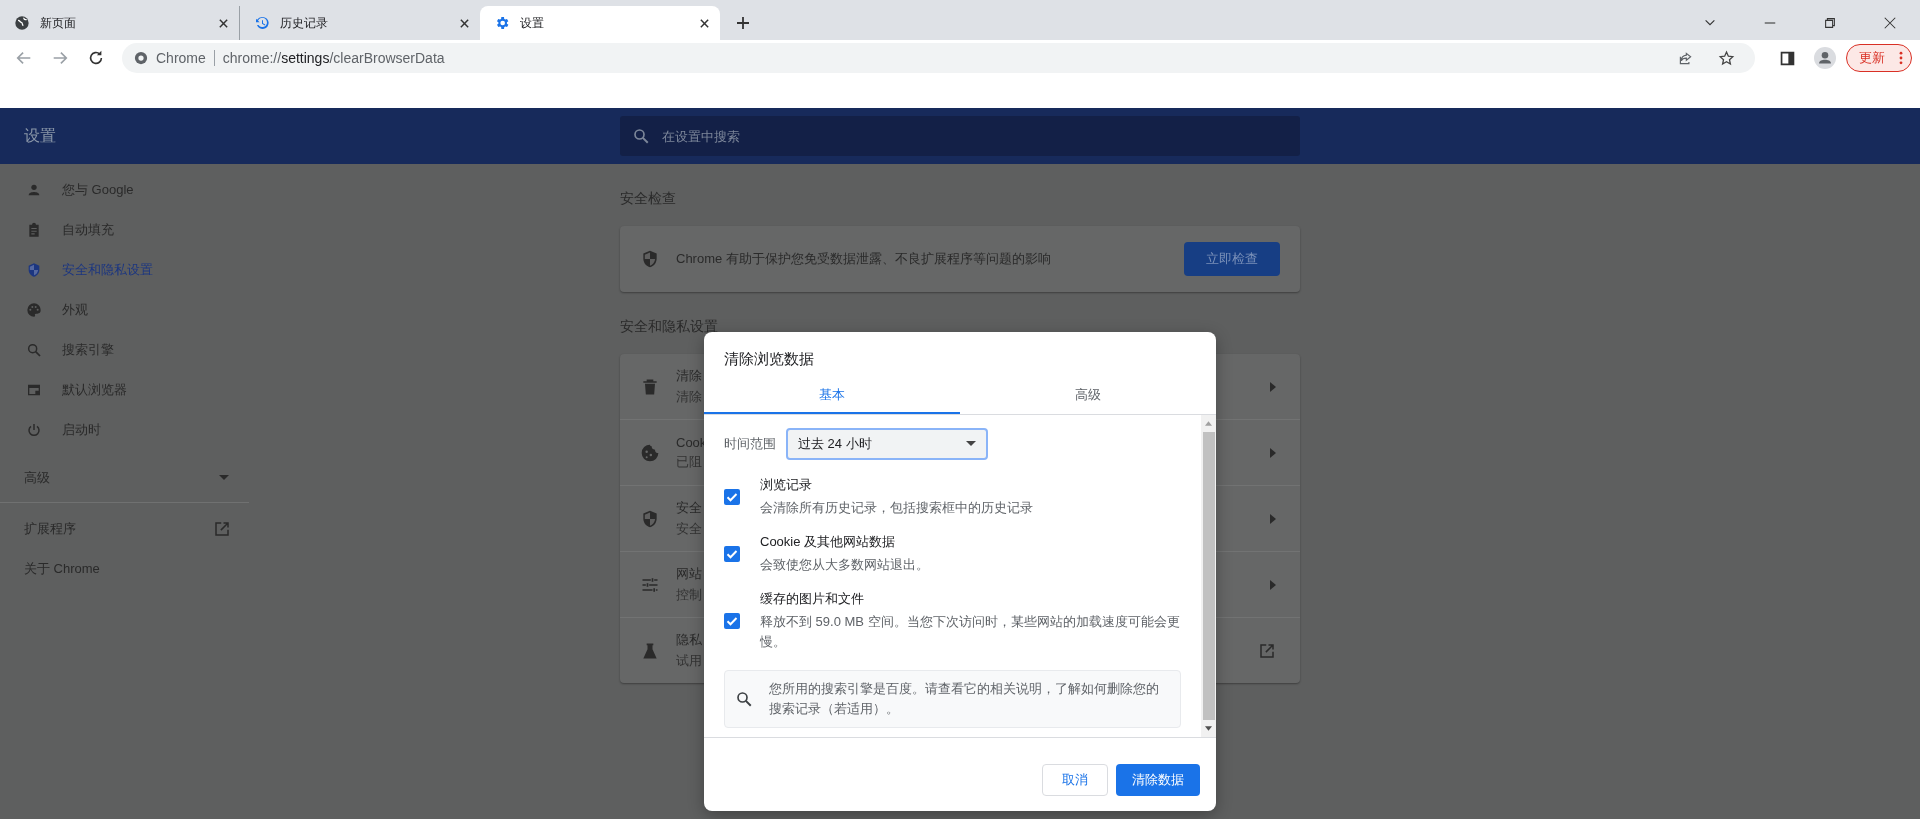  I want to click on update-button: 更新, so click(1879, 58).